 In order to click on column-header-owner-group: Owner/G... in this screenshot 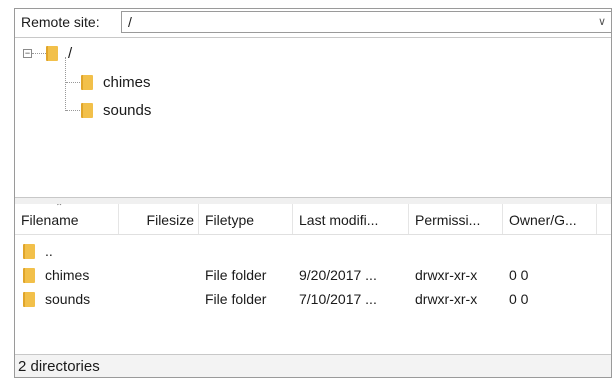, I will do `click(550, 219)`.